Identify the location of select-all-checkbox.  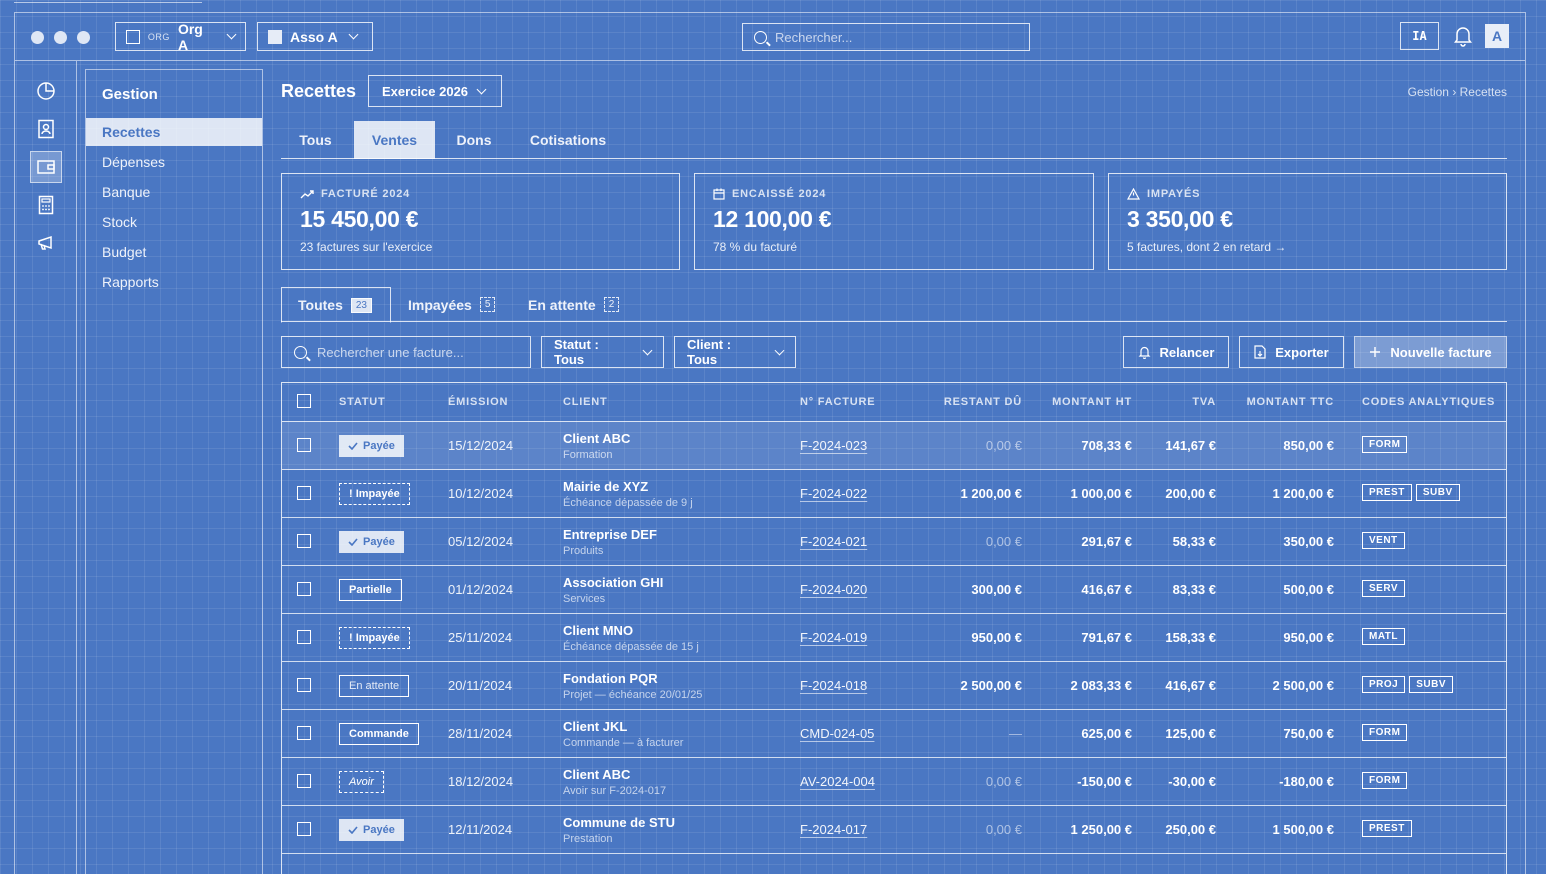
(304, 401).